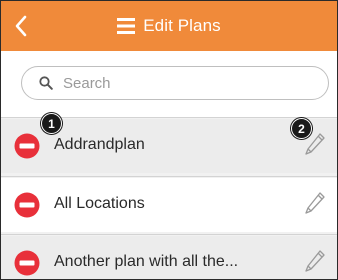 Image resolution: width=338 pixels, height=280 pixels. What do you see at coordinates (301, 128) in the screenshot?
I see `callout-badge-2: 2` at bounding box center [301, 128].